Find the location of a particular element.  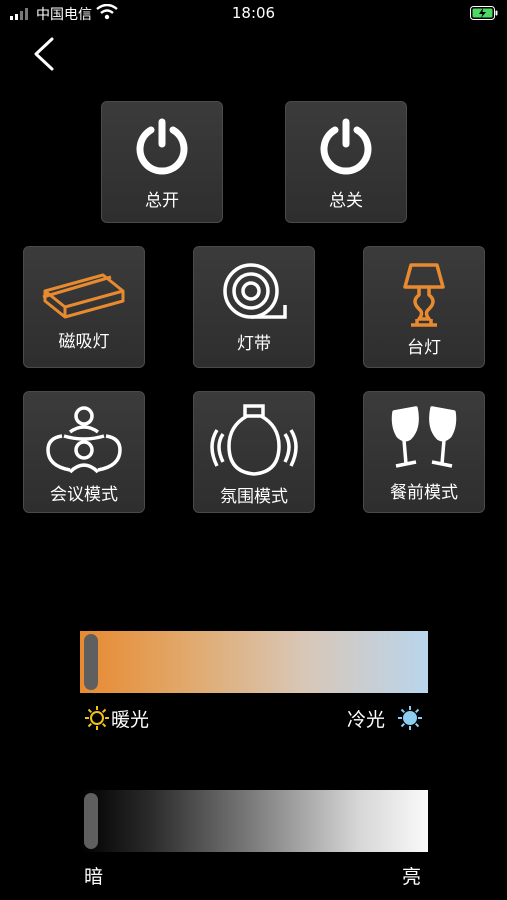

dining-mode-button: 餐前模式 is located at coordinates (424, 452).